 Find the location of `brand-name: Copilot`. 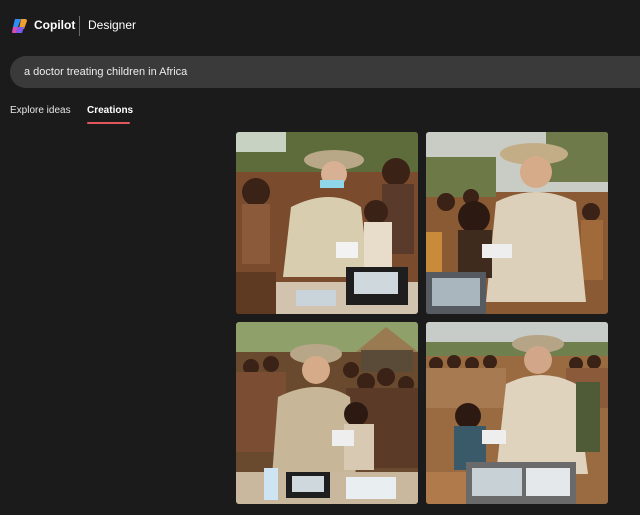

brand-name: Copilot is located at coordinates (54, 25).